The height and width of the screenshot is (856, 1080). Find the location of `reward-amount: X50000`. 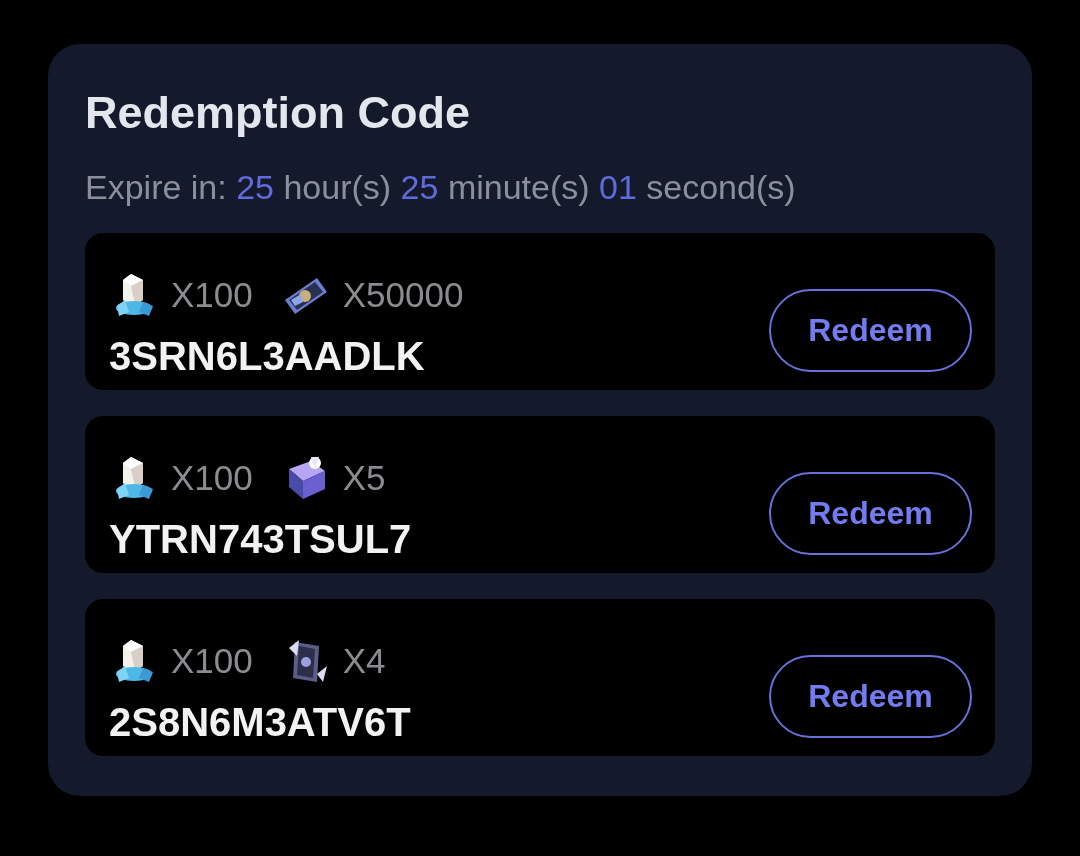

reward-amount: X50000 is located at coordinates (403, 294).